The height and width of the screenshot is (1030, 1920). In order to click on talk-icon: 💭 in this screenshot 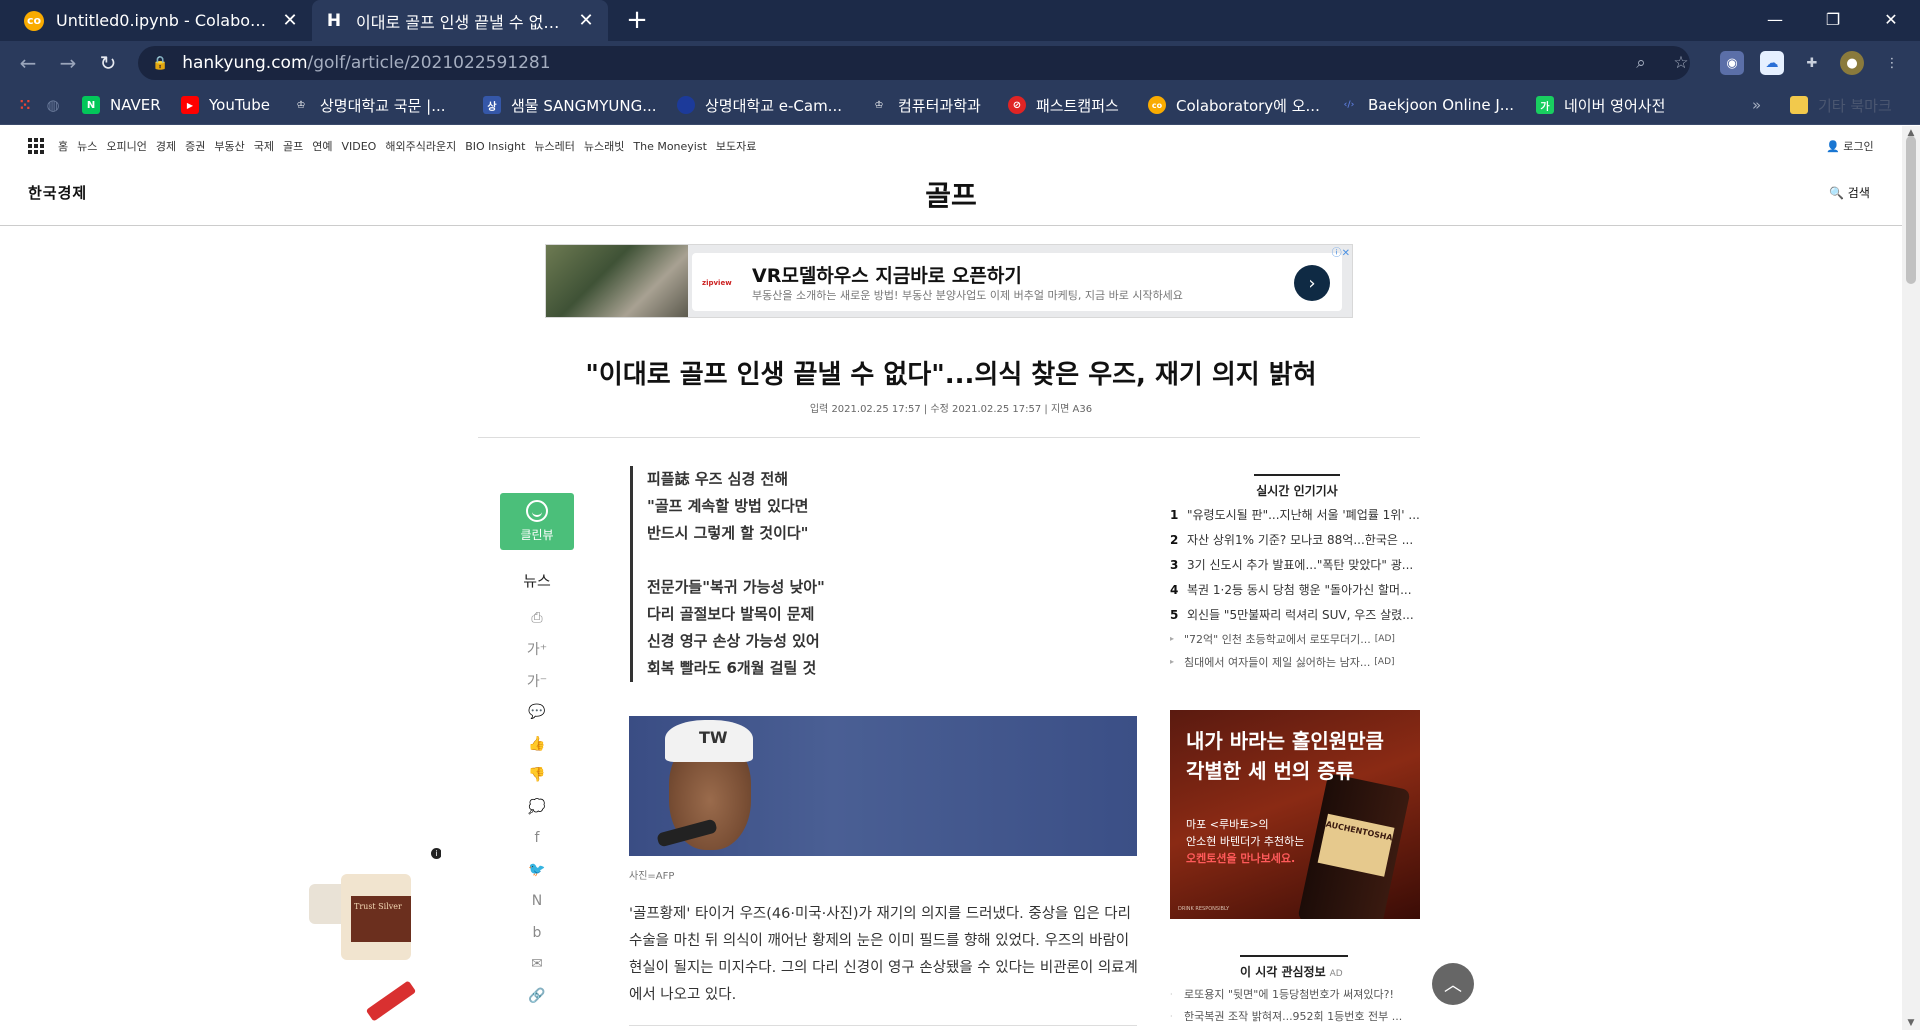, I will do `click(537, 806)`.